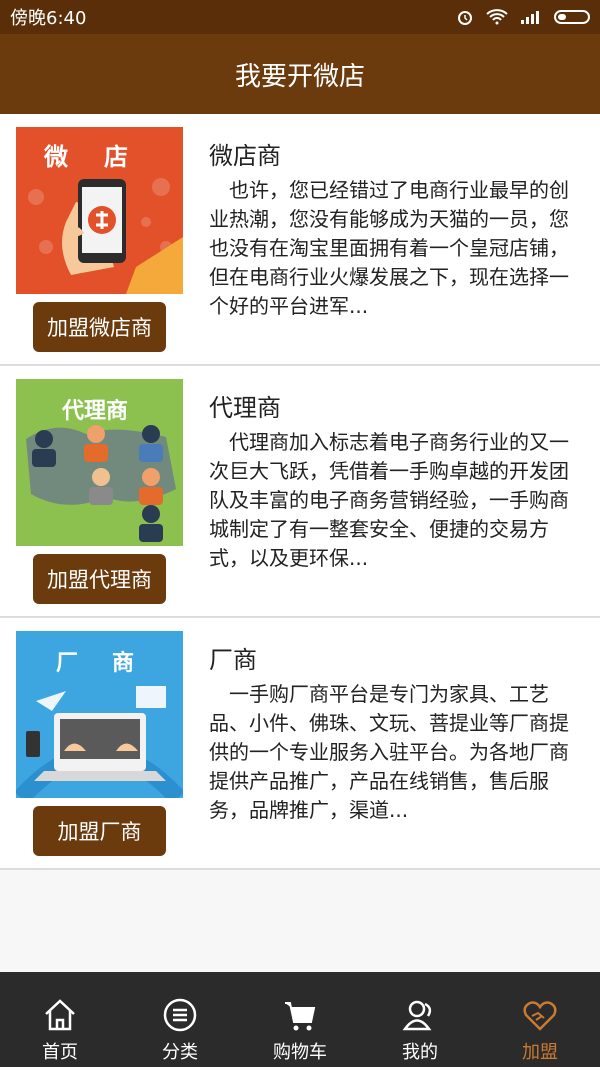 The image size is (600, 1067). What do you see at coordinates (465, 18) in the screenshot?
I see `alarm-icon` at bounding box center [465, 18].